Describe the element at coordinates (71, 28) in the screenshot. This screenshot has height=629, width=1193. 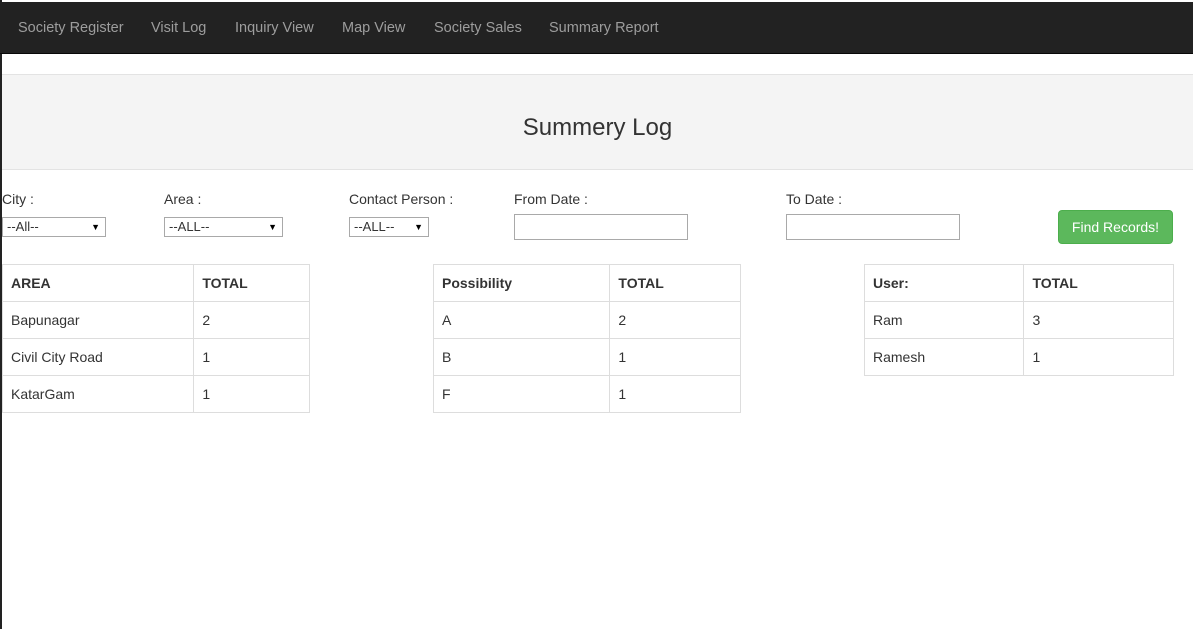
I see `nav-society-register: Society Register` at that location.